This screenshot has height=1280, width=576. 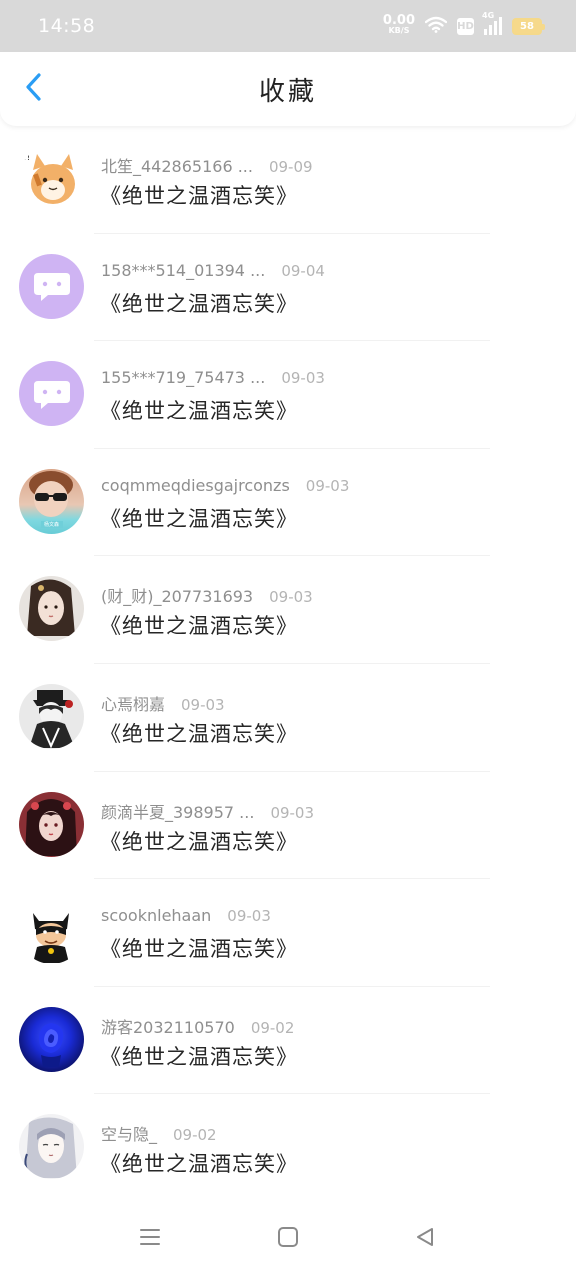 I want to click on list-item: !! 北笙_442865166 ... 09-09 《绝世之温酒忘笑》, so click(x=288, y=180).